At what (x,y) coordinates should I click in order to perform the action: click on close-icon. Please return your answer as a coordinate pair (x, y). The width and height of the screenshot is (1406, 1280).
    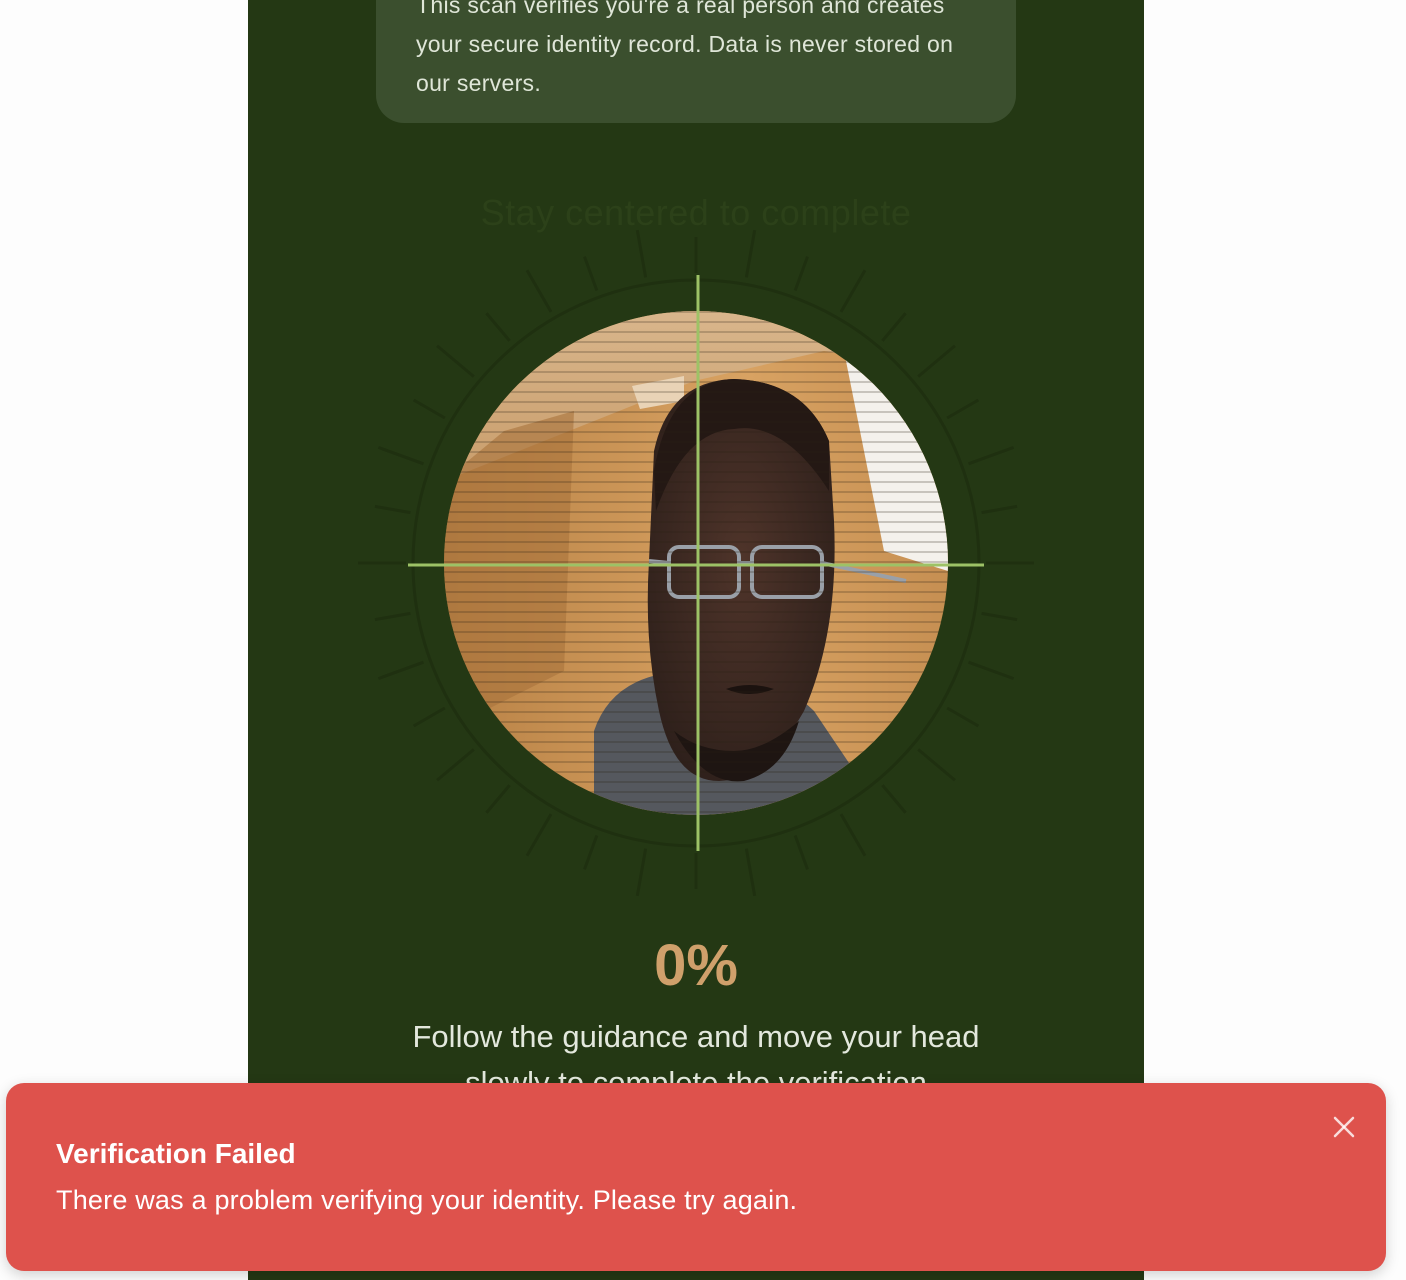
    Looking at the image, I should click on (1344, 1127).